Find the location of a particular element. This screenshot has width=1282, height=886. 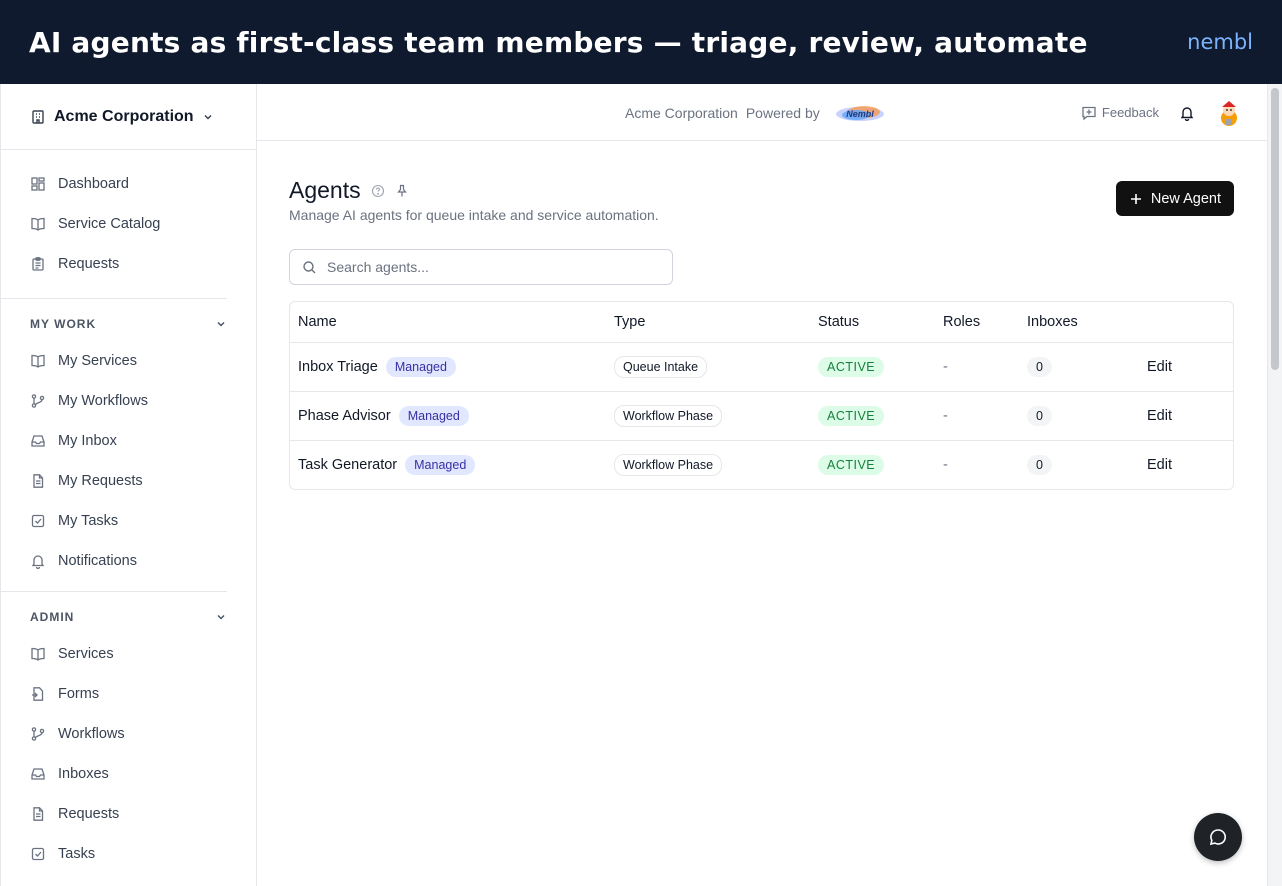

section-toggle-admin: ADMIN is located at coordinates (128, 617).